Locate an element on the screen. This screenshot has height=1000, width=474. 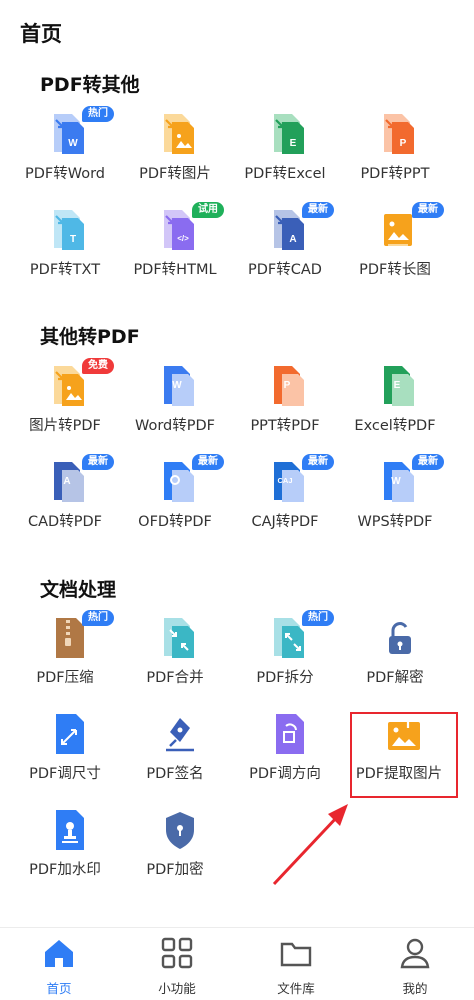
tool-label: PDF提取图片 is located at coordinates (399, 774).